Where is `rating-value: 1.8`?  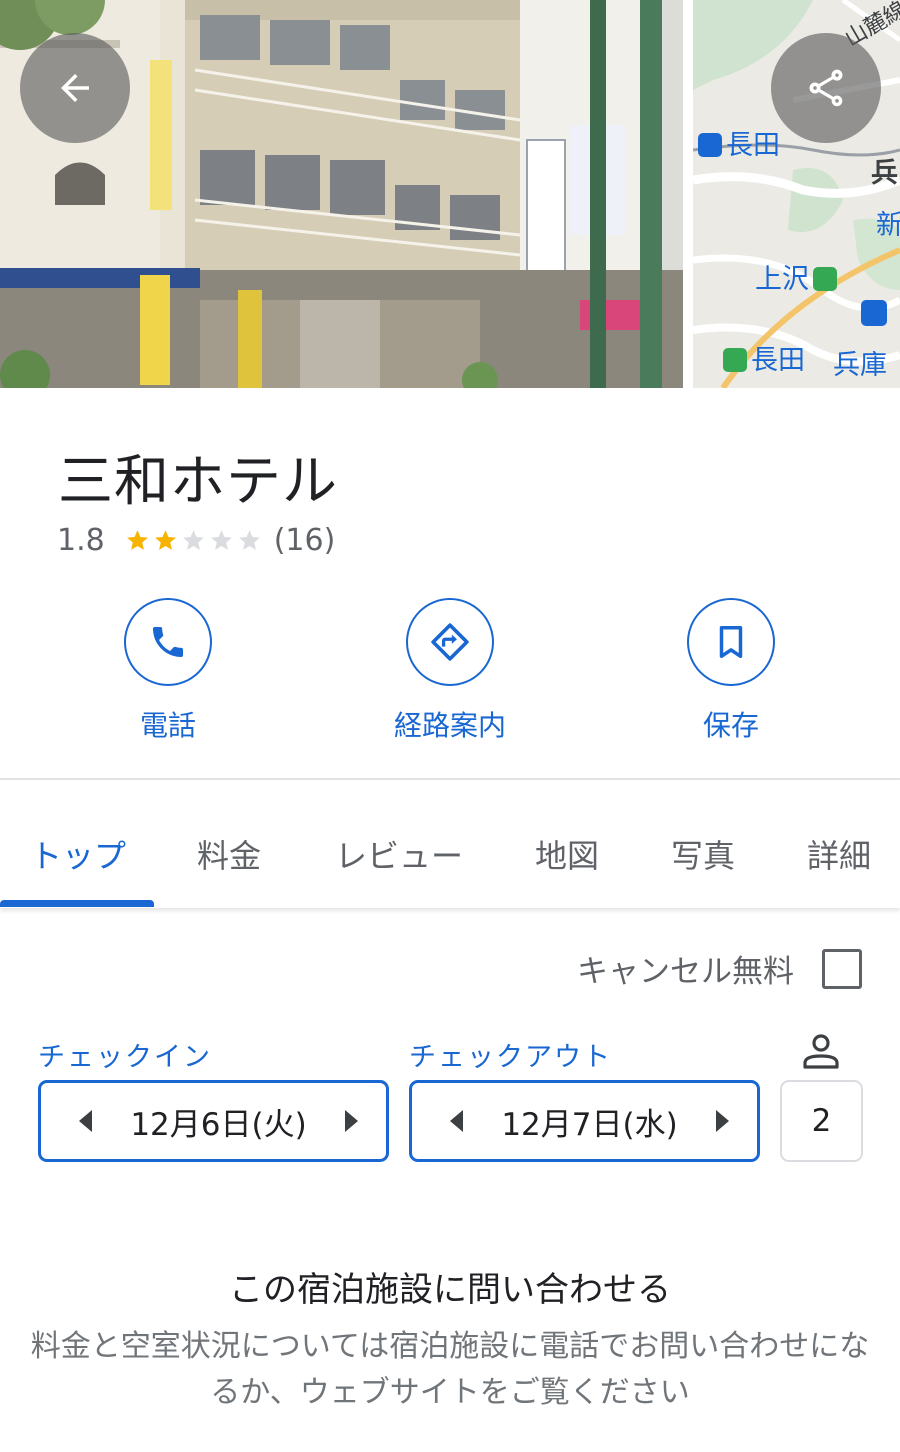 rating-value: 1.8 is located at coordinates (81, 540).